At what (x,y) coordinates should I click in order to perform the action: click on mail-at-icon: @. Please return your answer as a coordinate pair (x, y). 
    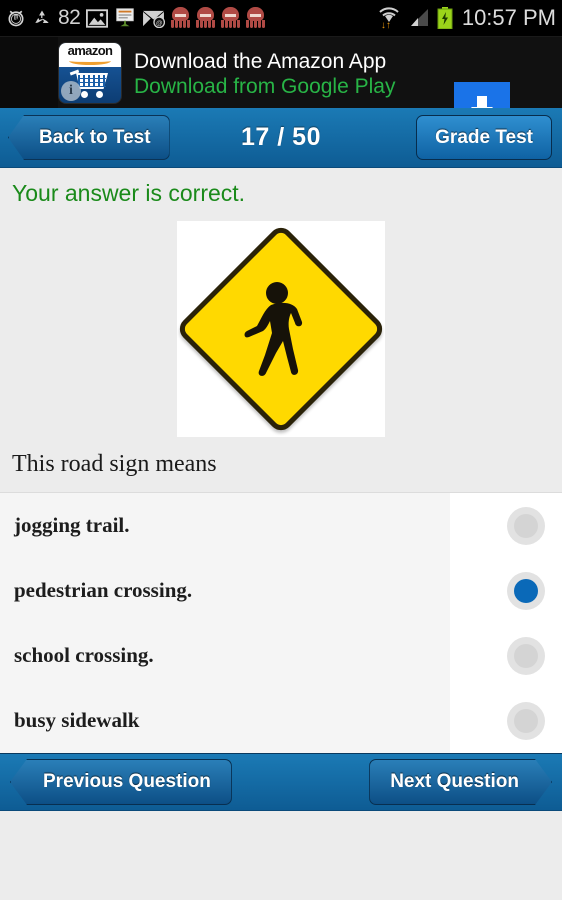
    Looking at the image, I should click on (154, 18).